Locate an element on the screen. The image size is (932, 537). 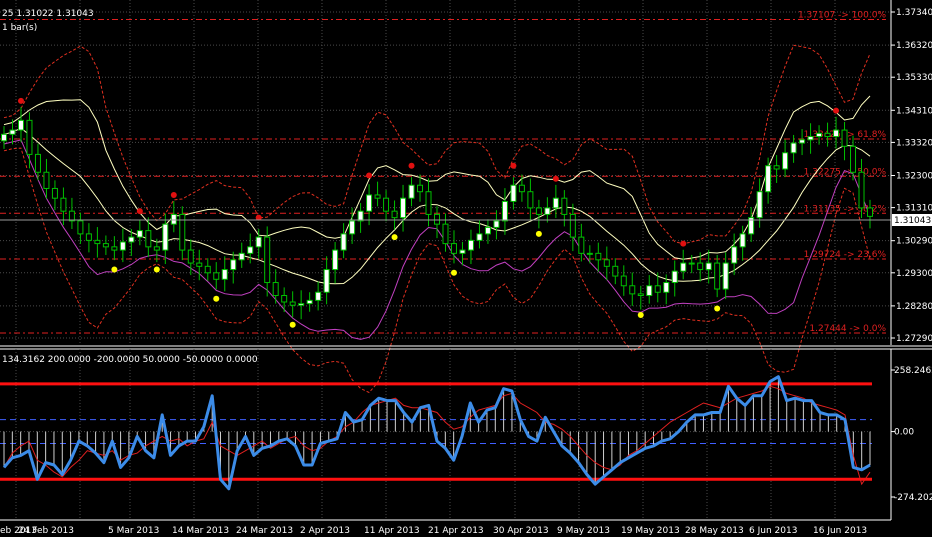
price-tick-label: 1.29300 is located at coordinates (914, 274).